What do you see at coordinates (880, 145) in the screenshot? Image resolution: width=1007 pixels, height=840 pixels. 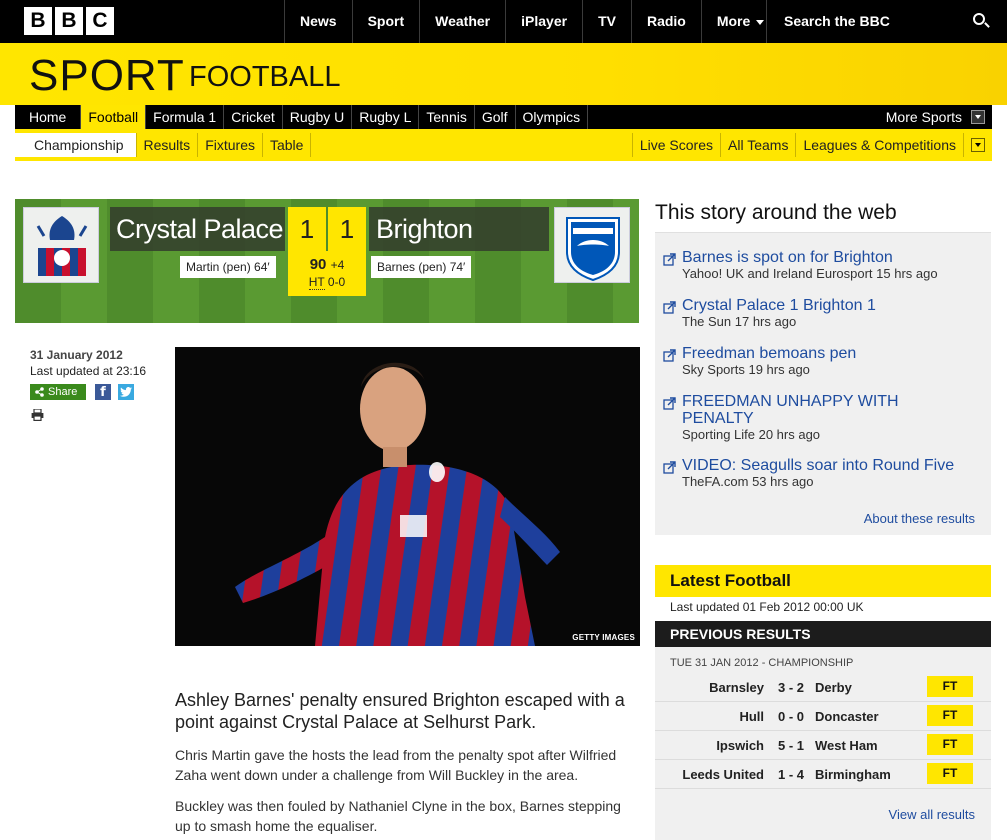 I see `subnav-leagues: Leagues & Competitions` at bounding box center [880, 145].